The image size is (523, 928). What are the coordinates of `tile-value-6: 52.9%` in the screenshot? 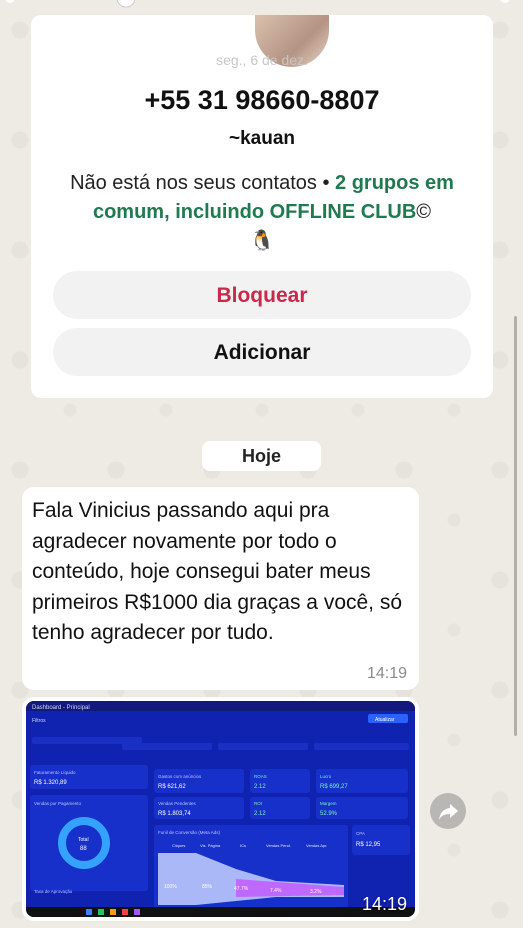 It's located at (329, 814).